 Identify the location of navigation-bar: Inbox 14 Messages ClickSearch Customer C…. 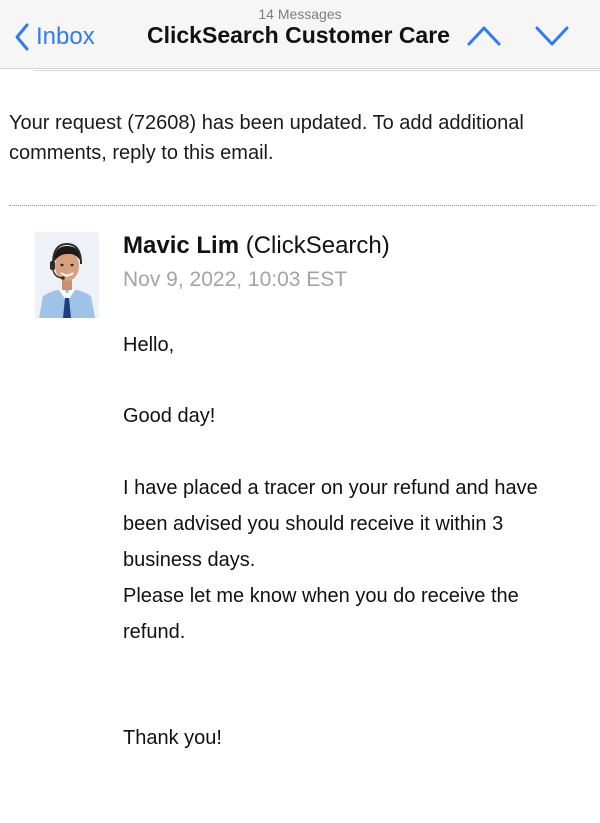
(300, 34).